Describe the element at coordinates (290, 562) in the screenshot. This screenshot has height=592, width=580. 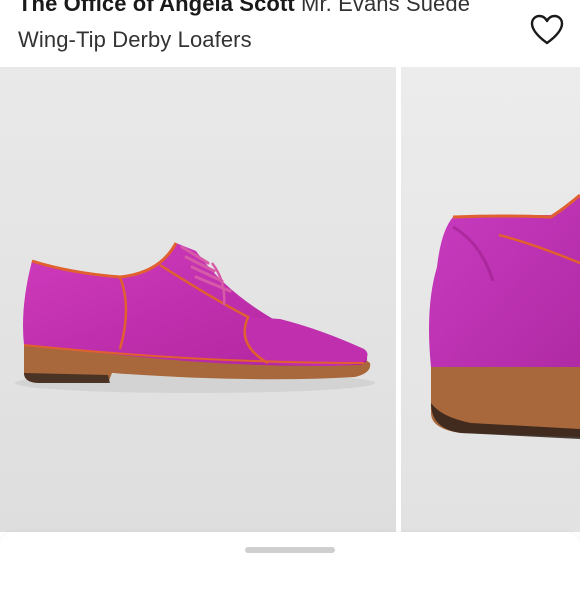
I see `bottom-sheet` at that location.